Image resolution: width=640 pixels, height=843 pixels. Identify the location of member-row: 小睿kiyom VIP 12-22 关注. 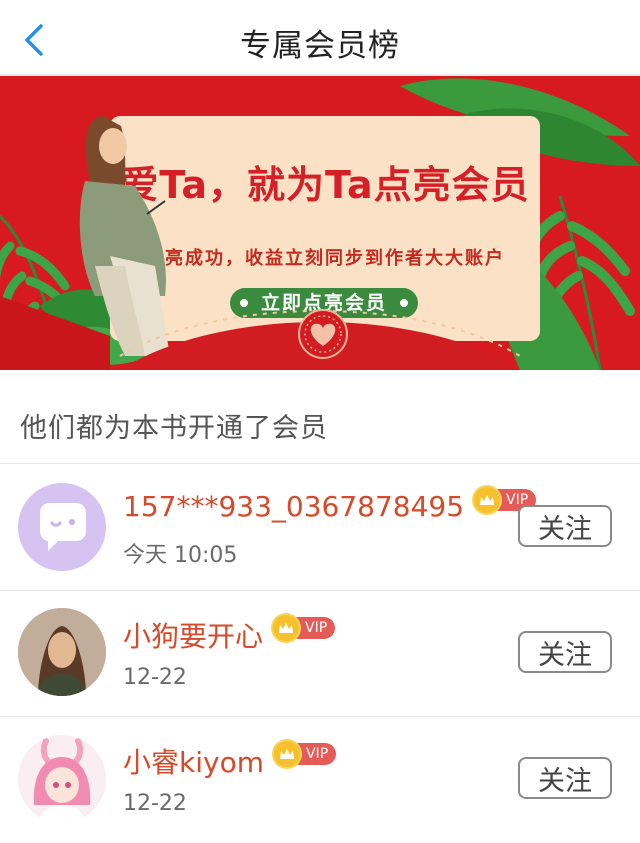
(320, 780).